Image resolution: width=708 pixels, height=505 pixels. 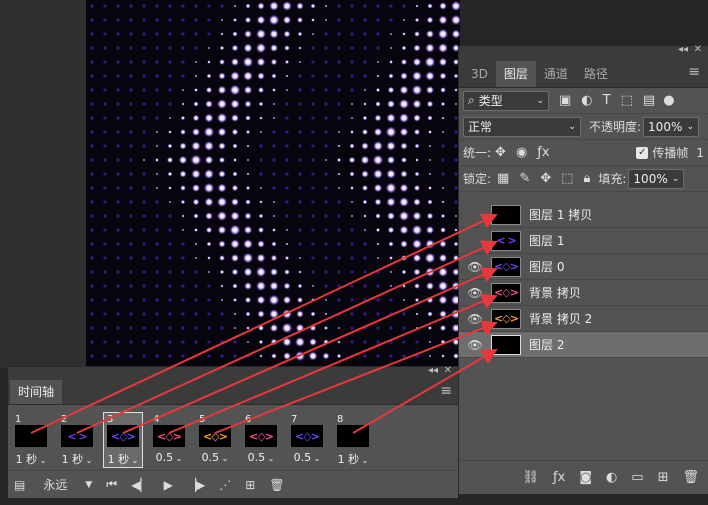 What do you see at coordinates (583, 319) in the screenshot?
I see `layer-row: 👁︎ <◇> 背景 拷贝 2` at bounding box center [583, 319].